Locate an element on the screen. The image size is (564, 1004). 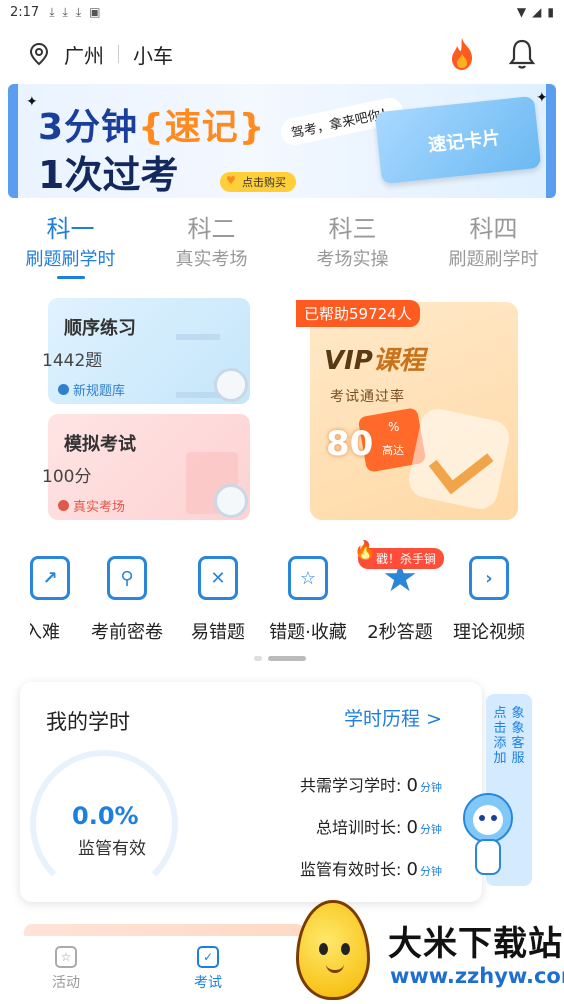
tab-subtitle: 刷题刷学时 is located at coordinates (493, 259).